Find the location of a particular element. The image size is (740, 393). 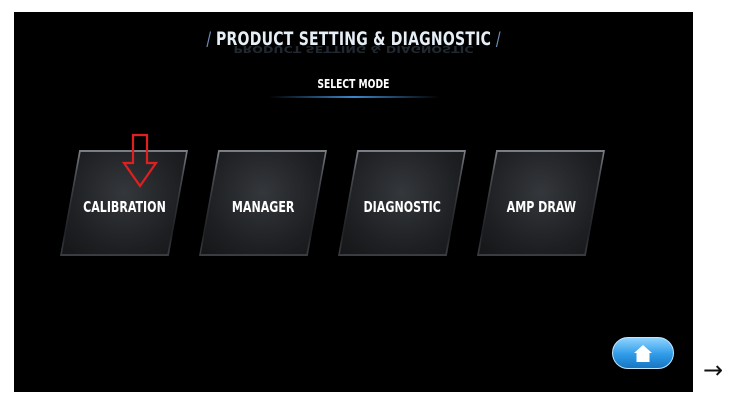

calibration-button-label: CALIBRATION is located at coordinates (124, 207).